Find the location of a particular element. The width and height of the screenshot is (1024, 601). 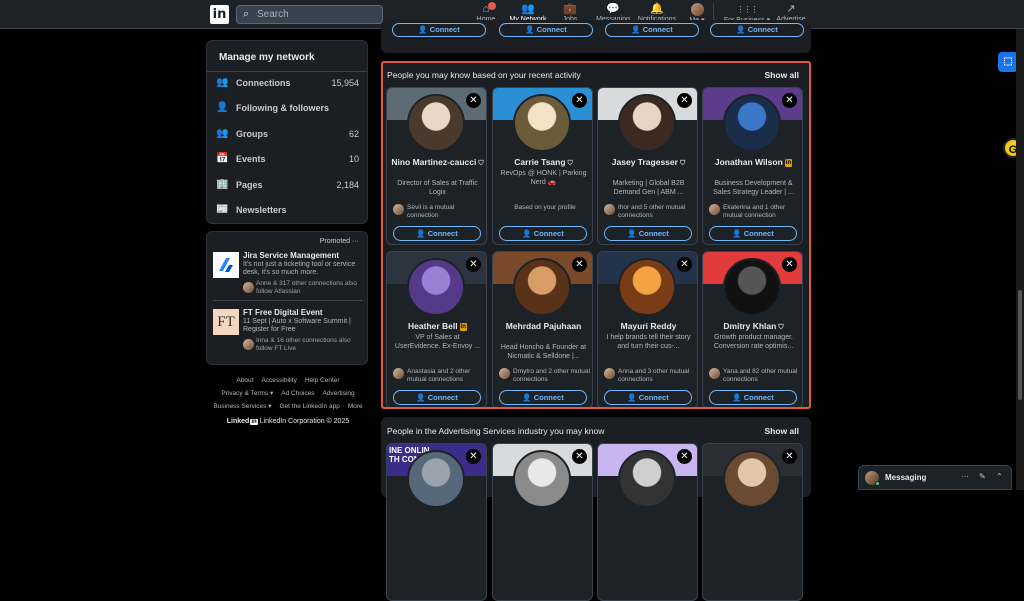

manage-row-following: 👤 Following & followers is located at coordinates (287, 109).